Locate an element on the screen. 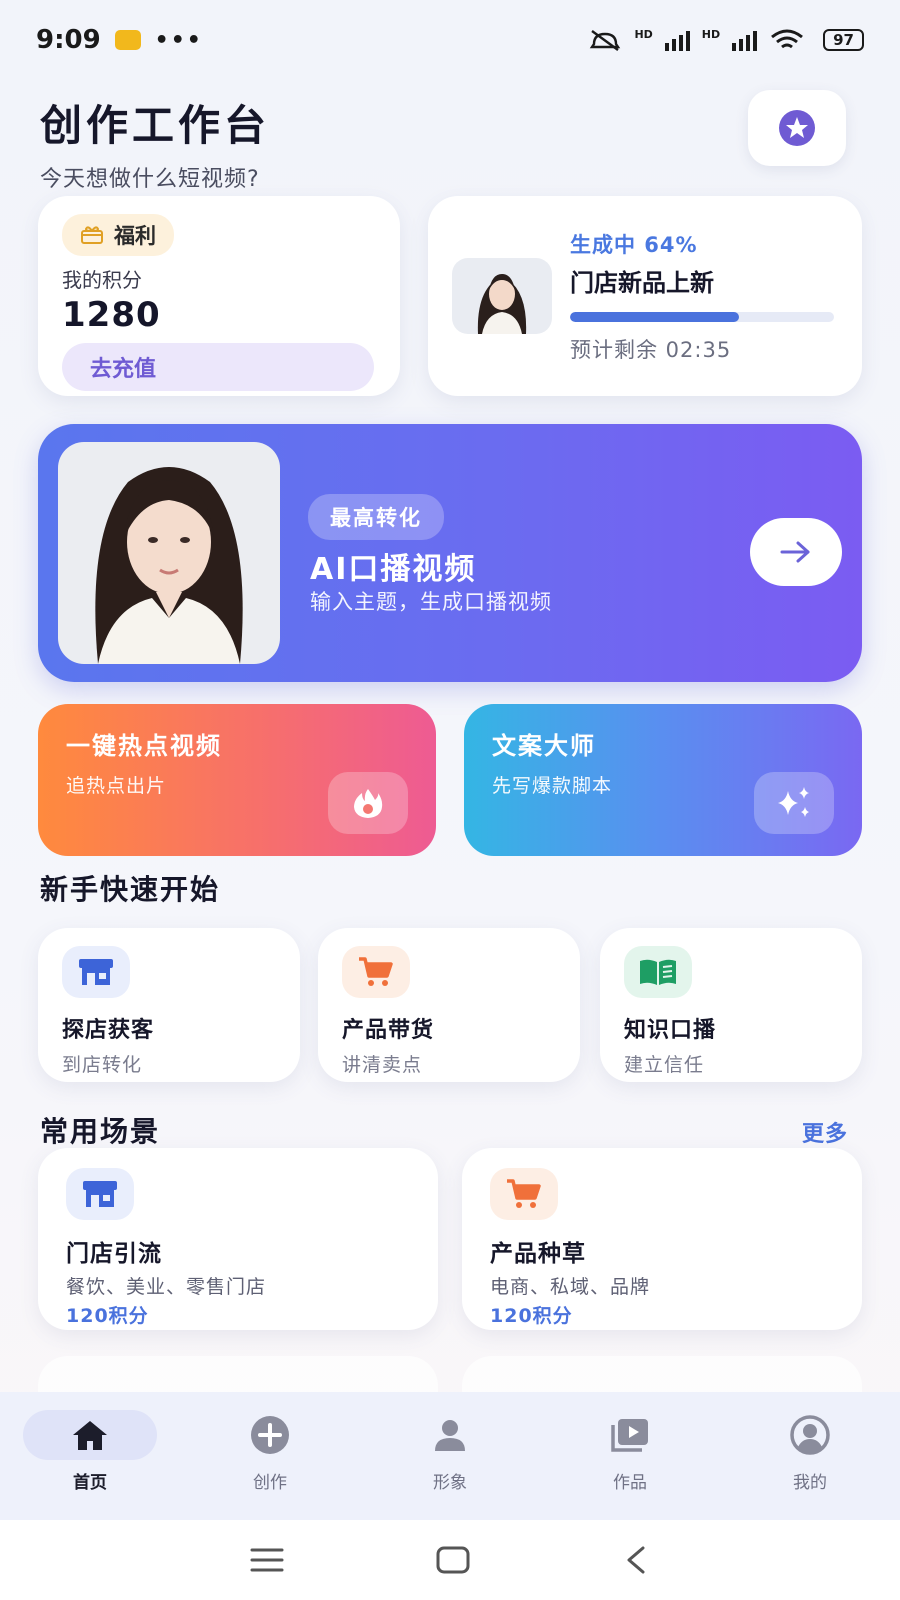 The height and width of the screenshot is (1600, 900). video-thumbnail is located at coordinates (502, 296).